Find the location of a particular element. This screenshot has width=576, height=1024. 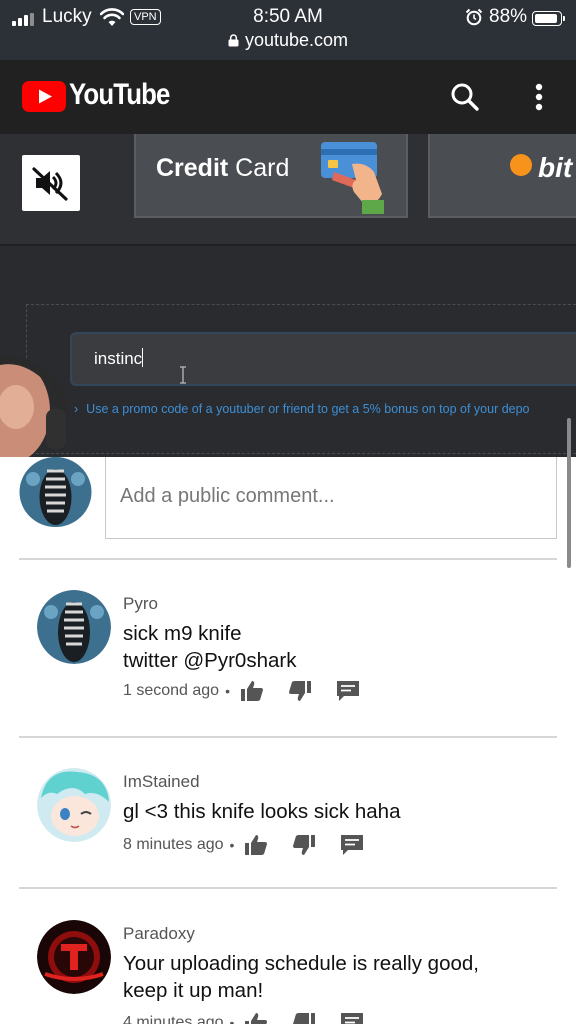

comment-time: 8 minutes ago is located at coordinates (173, 844).